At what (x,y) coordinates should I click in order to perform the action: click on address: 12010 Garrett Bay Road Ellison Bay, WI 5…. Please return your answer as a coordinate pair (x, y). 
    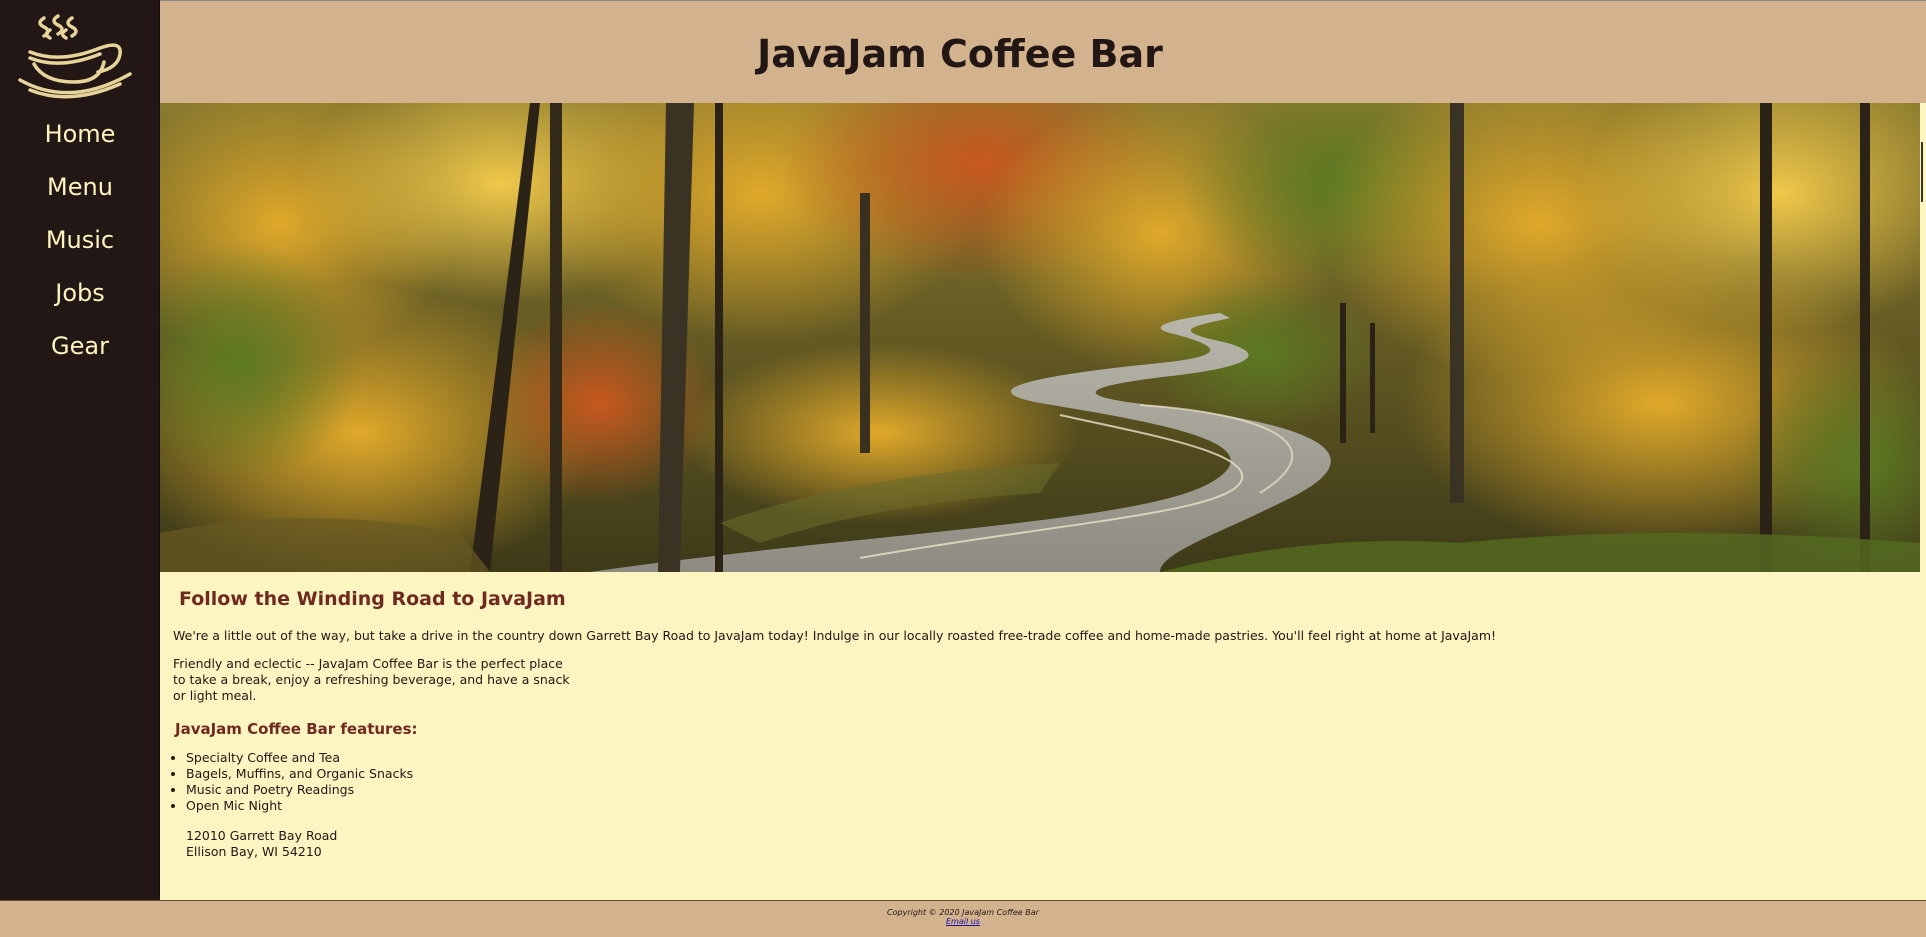
    Looking at the image, I should click on (261, 844).